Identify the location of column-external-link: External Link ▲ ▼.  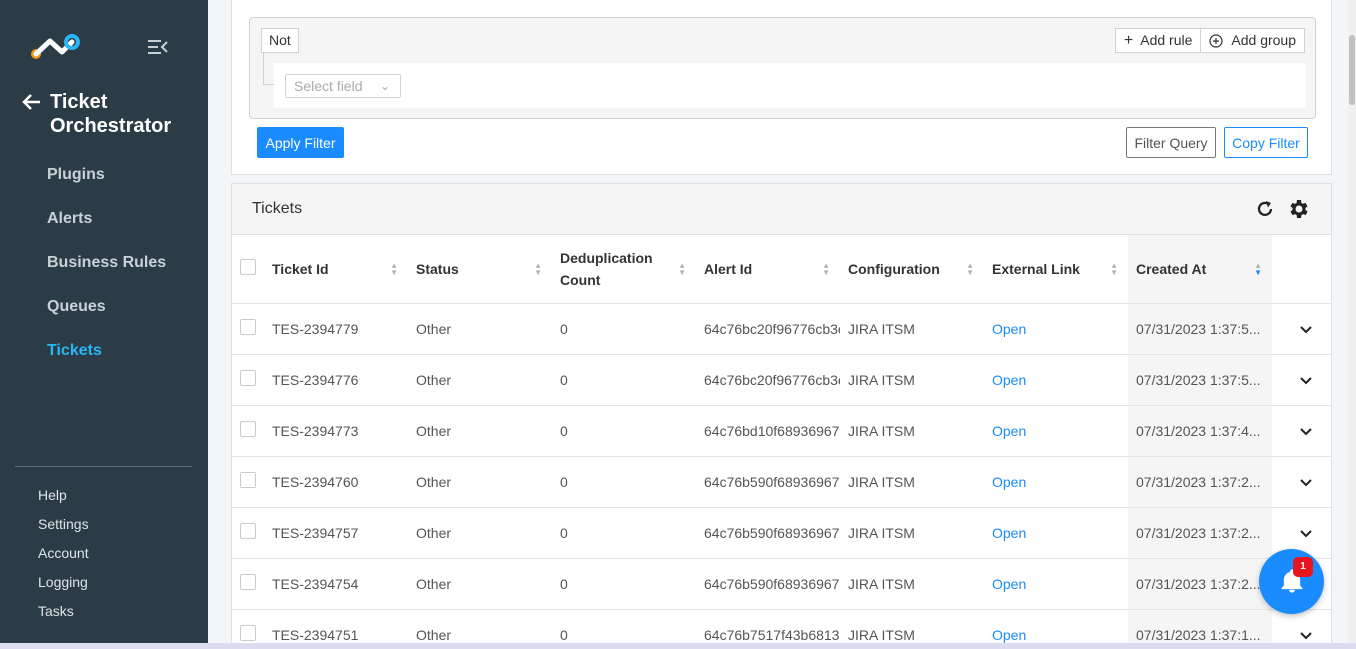
(1056, 269).